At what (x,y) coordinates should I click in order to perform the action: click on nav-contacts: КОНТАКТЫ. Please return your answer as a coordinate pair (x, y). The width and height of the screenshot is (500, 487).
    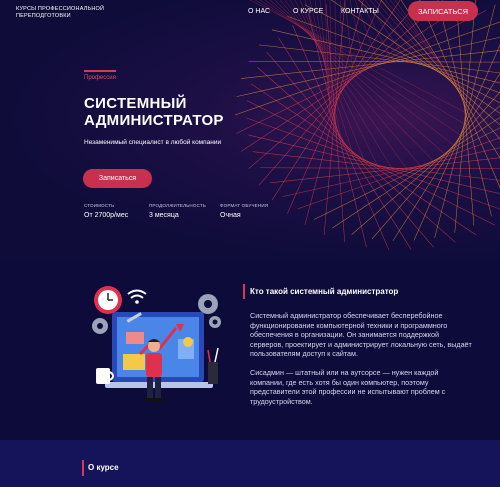
    Looking at the image, I should click on (360, 11).